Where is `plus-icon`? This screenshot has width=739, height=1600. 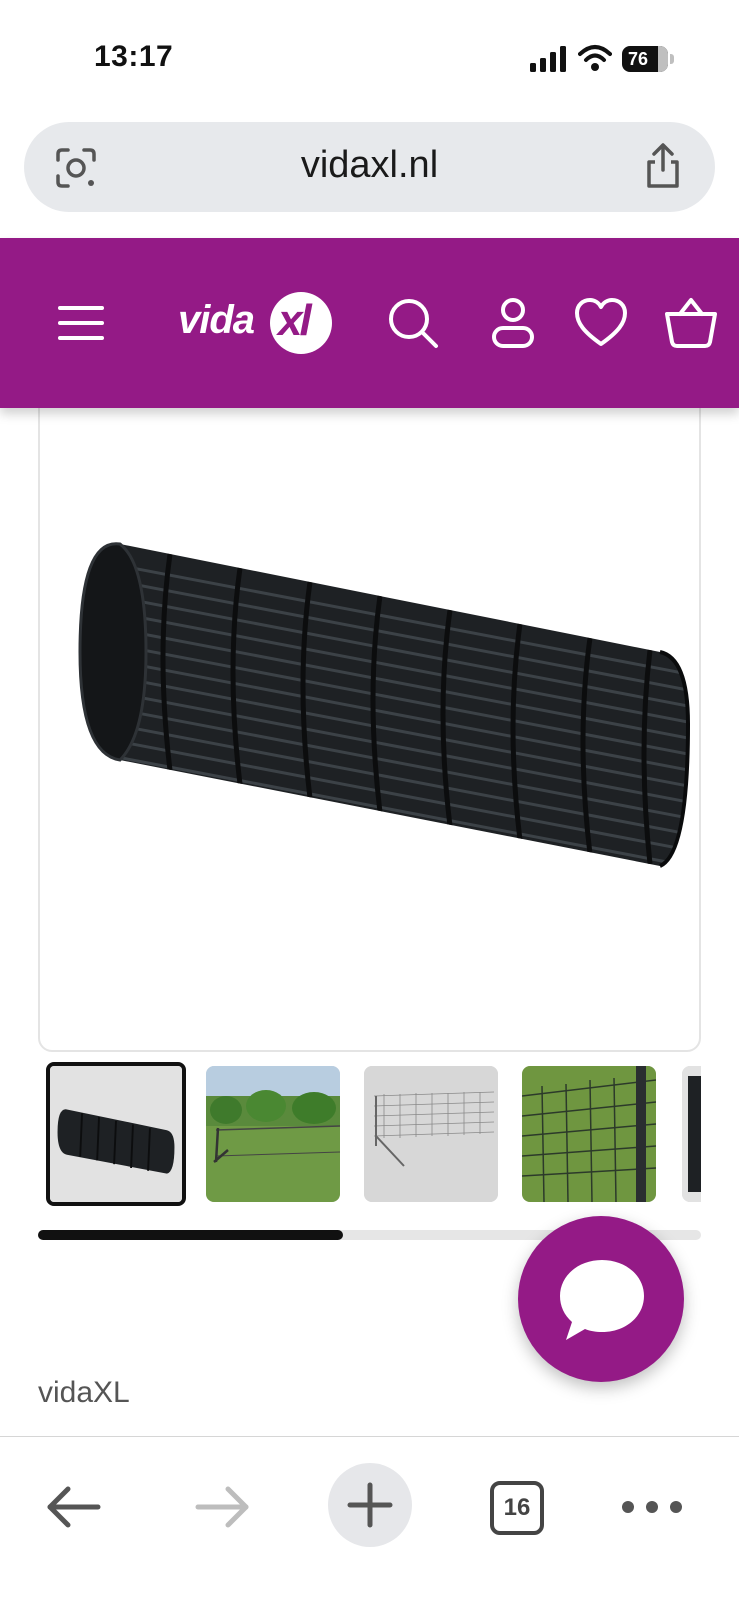
plus-icon is located at coordinates (370, 1505).